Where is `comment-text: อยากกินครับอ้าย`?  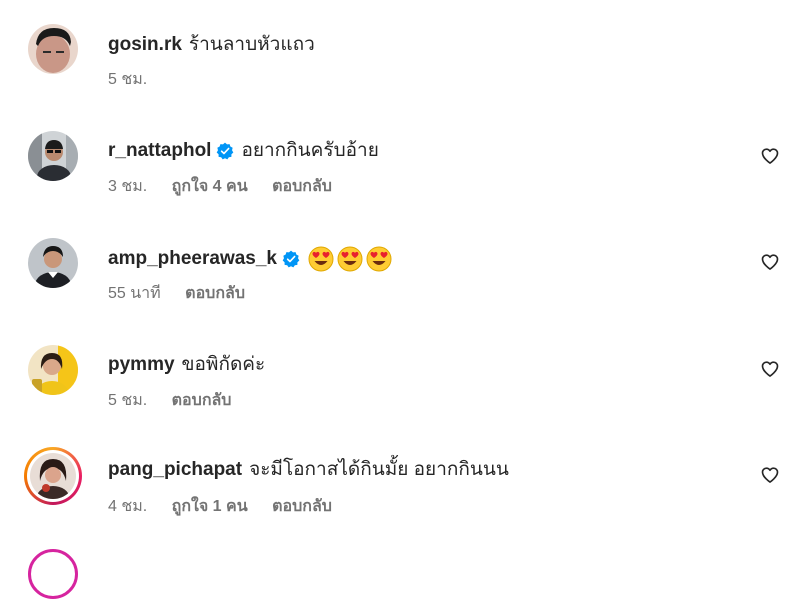
comment-text: อยากกินครับอ้าย is located at coordinates (310, 150).